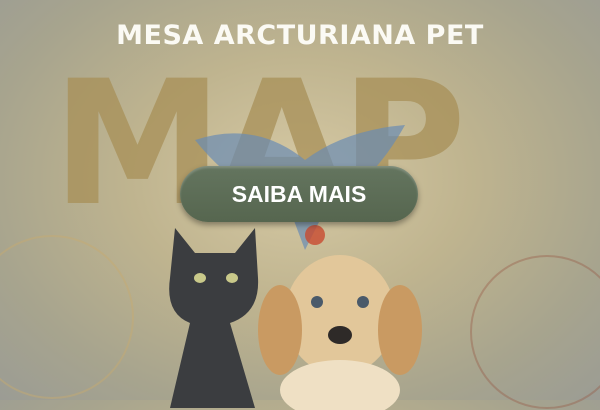  Describe the element at coordinates (67, 317) in the screenshot. I see `flower-of-life-decoration` at that location.